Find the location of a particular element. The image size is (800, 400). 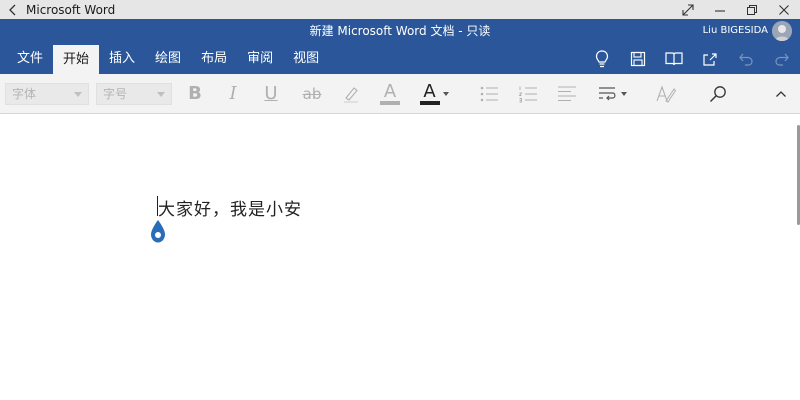

back-arrow-icon is located at coordinates (12, 9).